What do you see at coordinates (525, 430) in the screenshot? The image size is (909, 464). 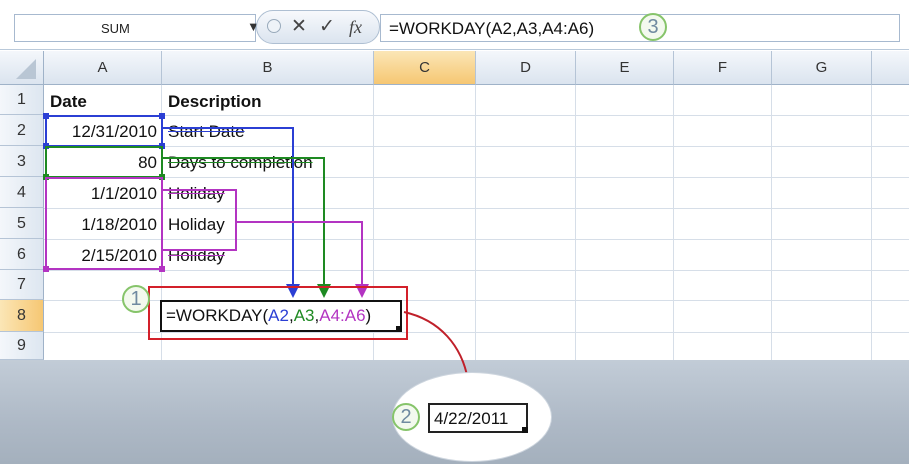 I see `result-fill-handle` at bounding box center [525, 430].